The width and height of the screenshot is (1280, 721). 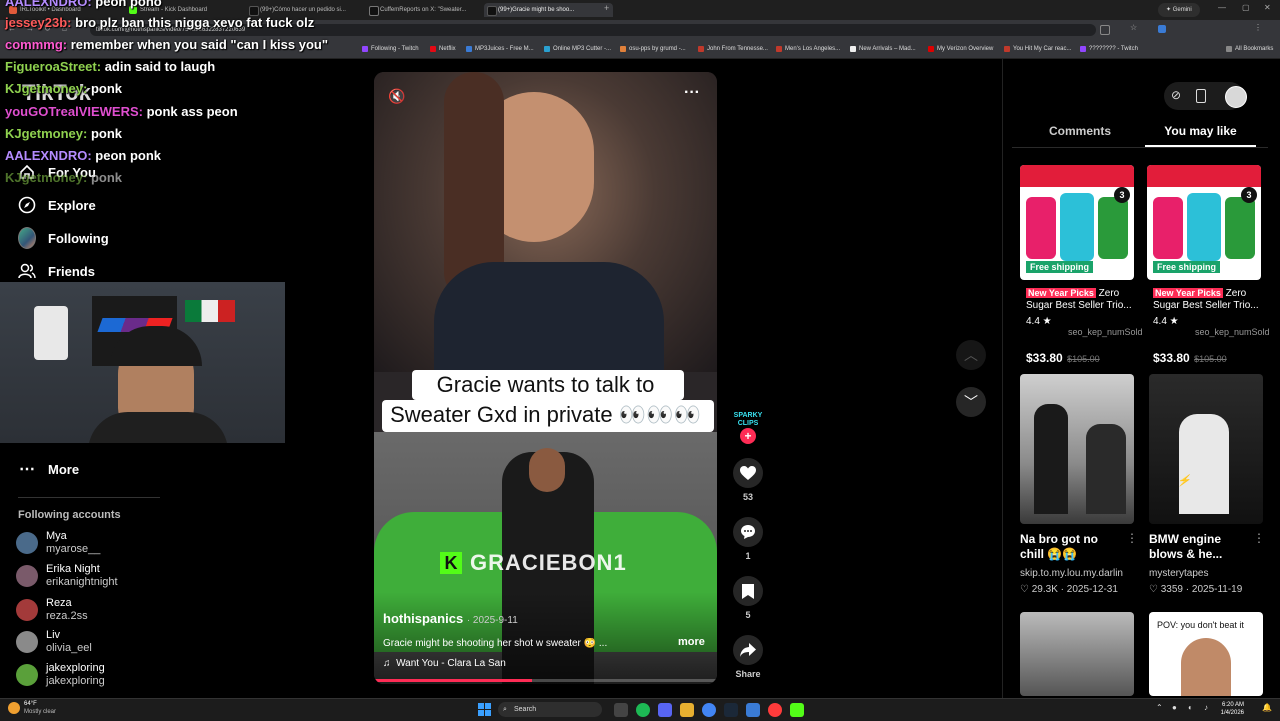 I want to click on nav-more: ⋯ More, so click(x=48, y=469).